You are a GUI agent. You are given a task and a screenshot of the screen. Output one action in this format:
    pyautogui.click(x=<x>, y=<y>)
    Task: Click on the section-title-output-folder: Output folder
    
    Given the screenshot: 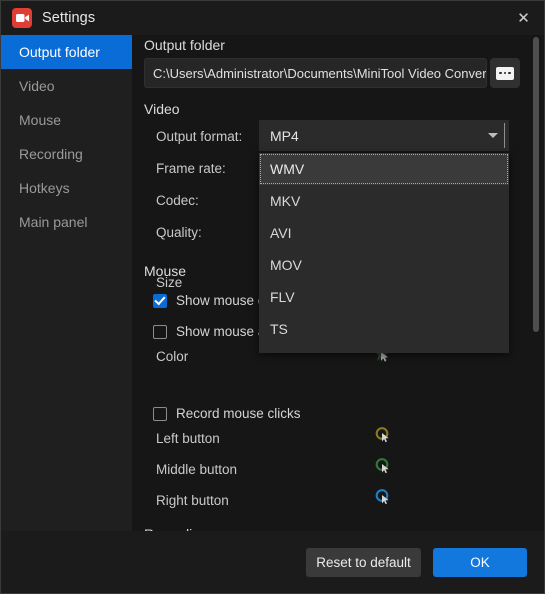 What is the action you would take?
    pyautogui.click(x=184, y=45)
    